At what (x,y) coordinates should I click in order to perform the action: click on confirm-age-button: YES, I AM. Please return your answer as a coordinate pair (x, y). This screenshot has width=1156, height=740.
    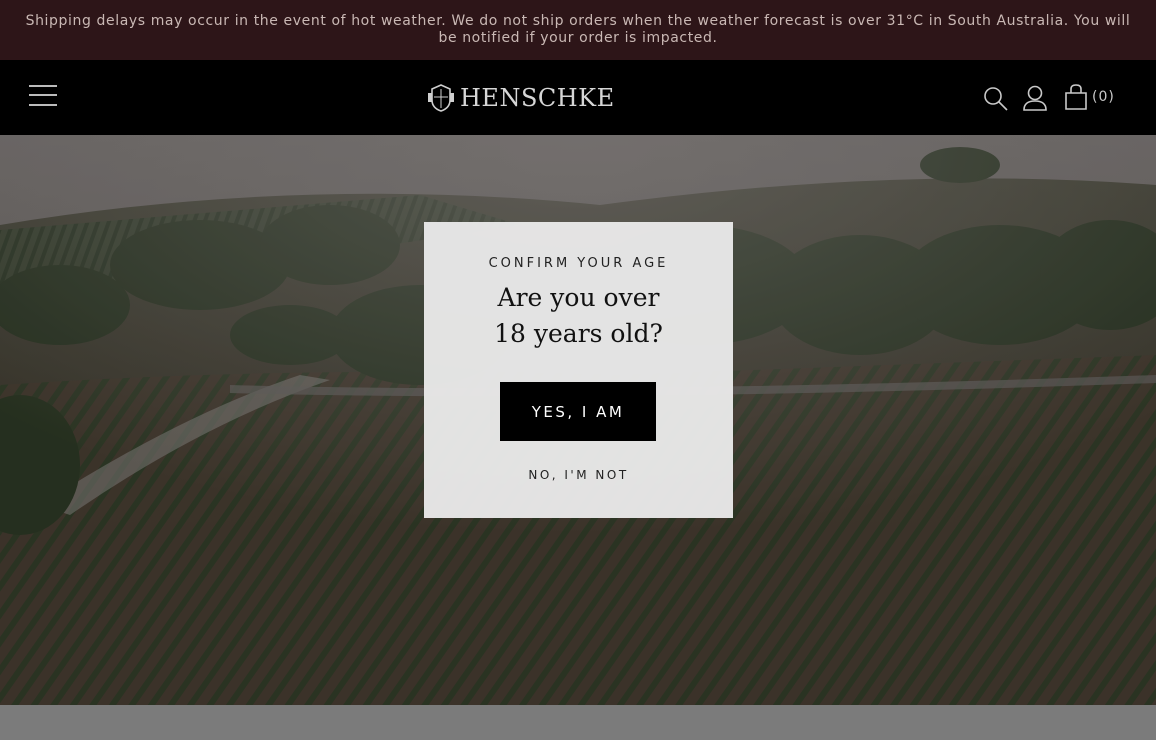
    Looking at the image, I should click on (578, 411).